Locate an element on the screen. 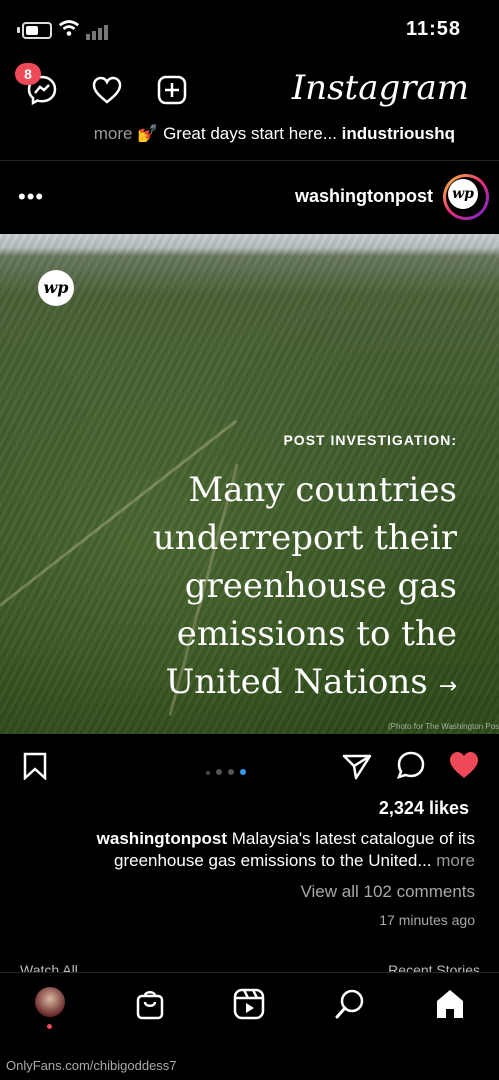 Image resolution: width=499 pixels, height=1080 pixels. top-bar: 8 Instagram is located at coordinates (249, 90).